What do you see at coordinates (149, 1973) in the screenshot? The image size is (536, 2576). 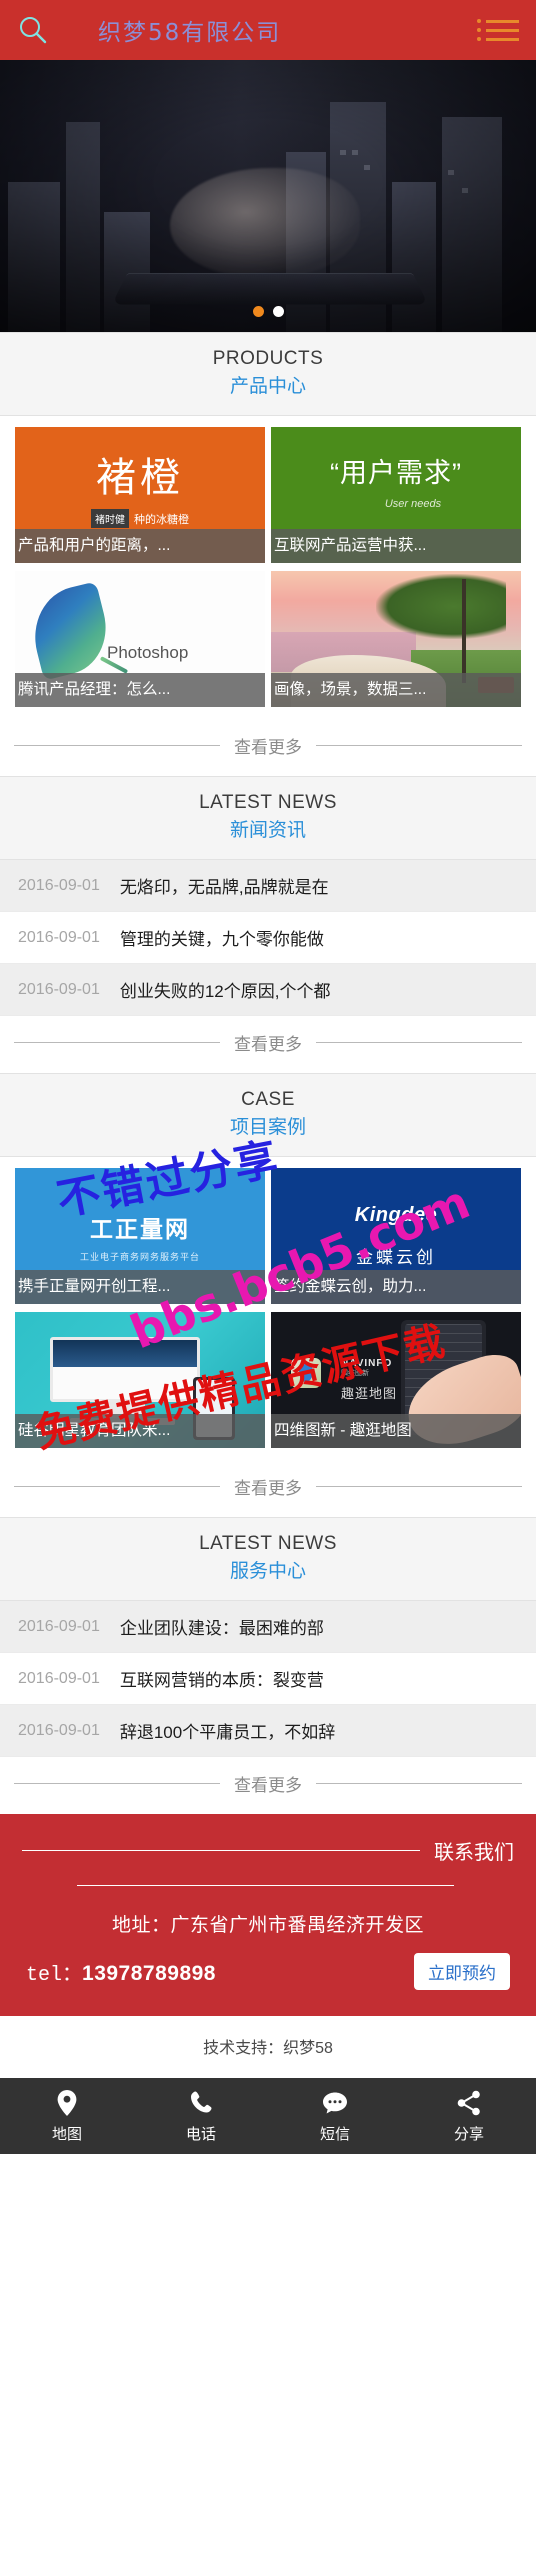 I see `tel-number: 13978789898` at bounding box center [149, 1973].